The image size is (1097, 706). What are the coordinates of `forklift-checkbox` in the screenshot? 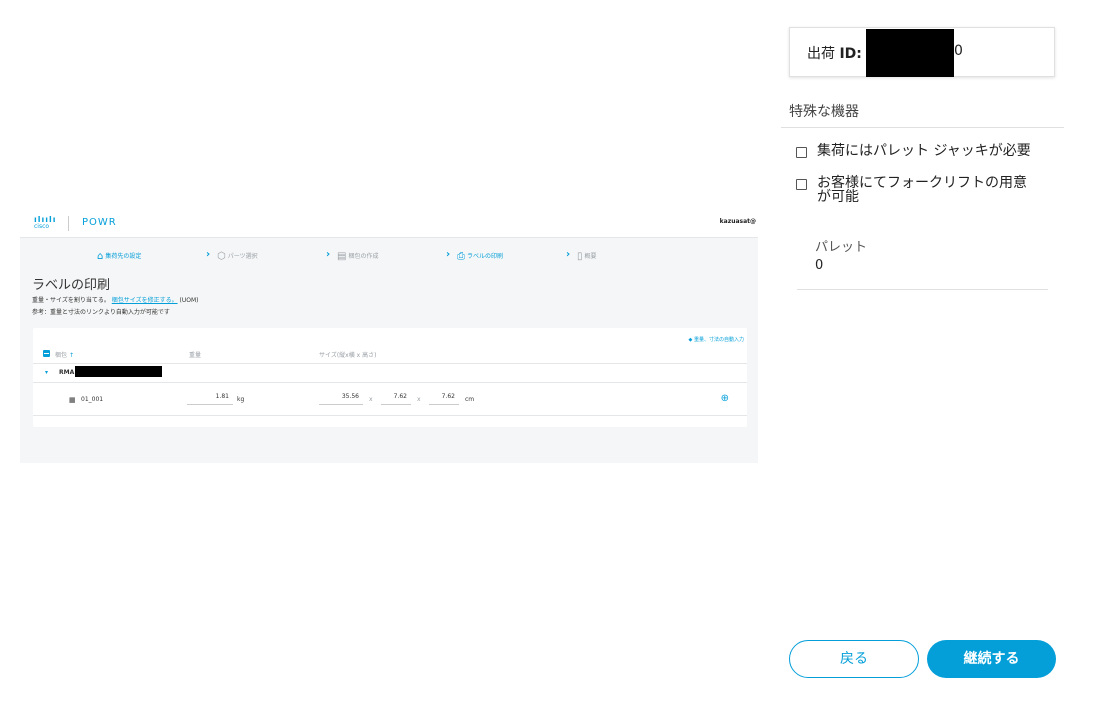 It's located at (801, 184).